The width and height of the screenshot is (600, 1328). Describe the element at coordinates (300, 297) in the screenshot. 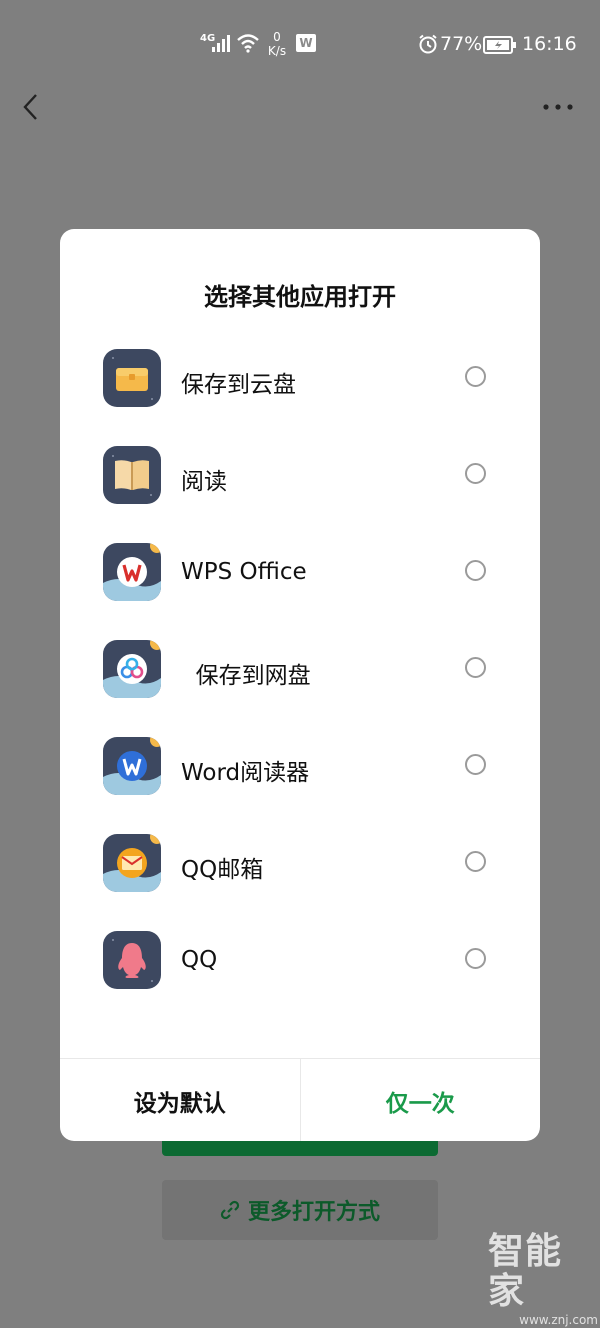

I see `dialog-title: 选择其他应用打开` at that location.